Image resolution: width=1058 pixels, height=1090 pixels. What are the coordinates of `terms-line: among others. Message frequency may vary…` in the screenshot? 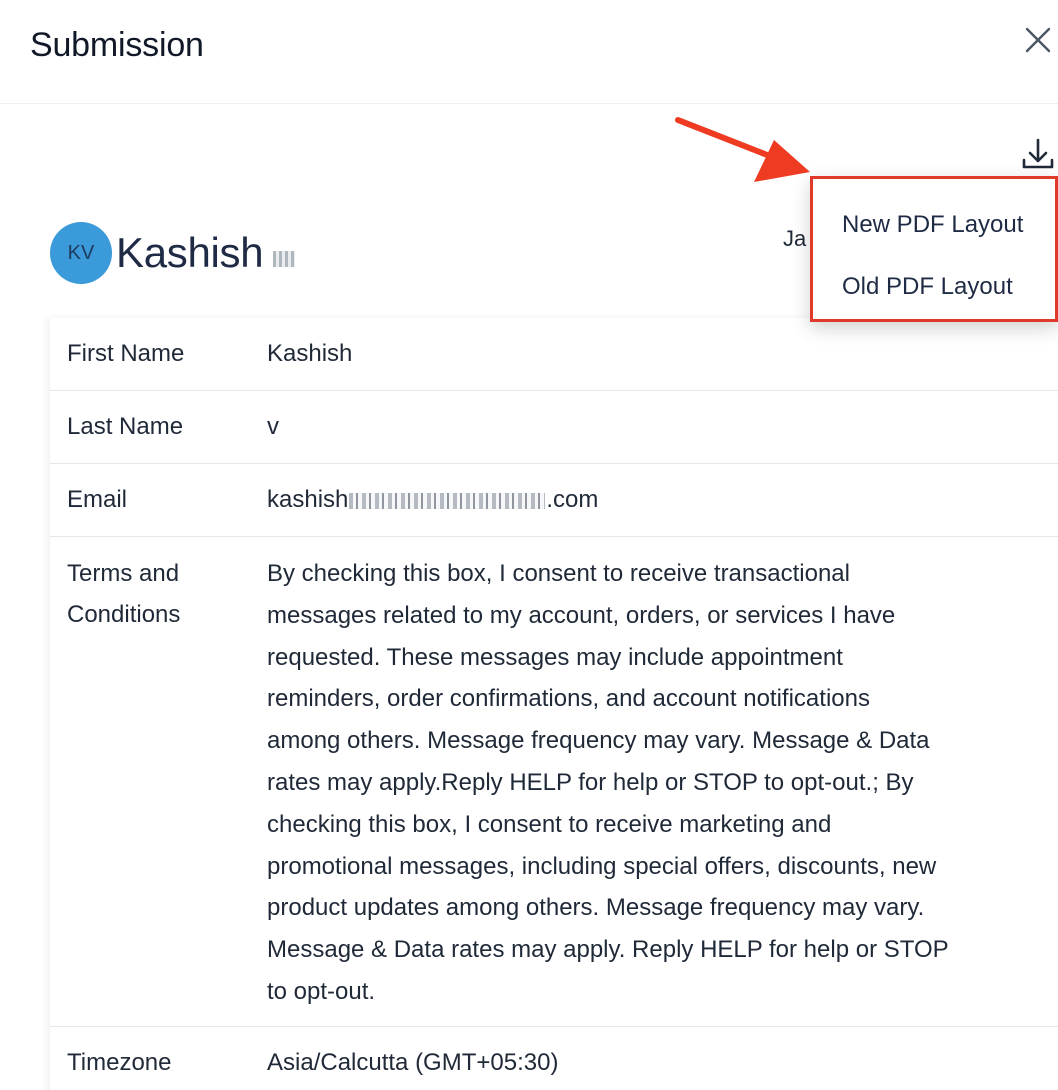 It's located at (598, 741).